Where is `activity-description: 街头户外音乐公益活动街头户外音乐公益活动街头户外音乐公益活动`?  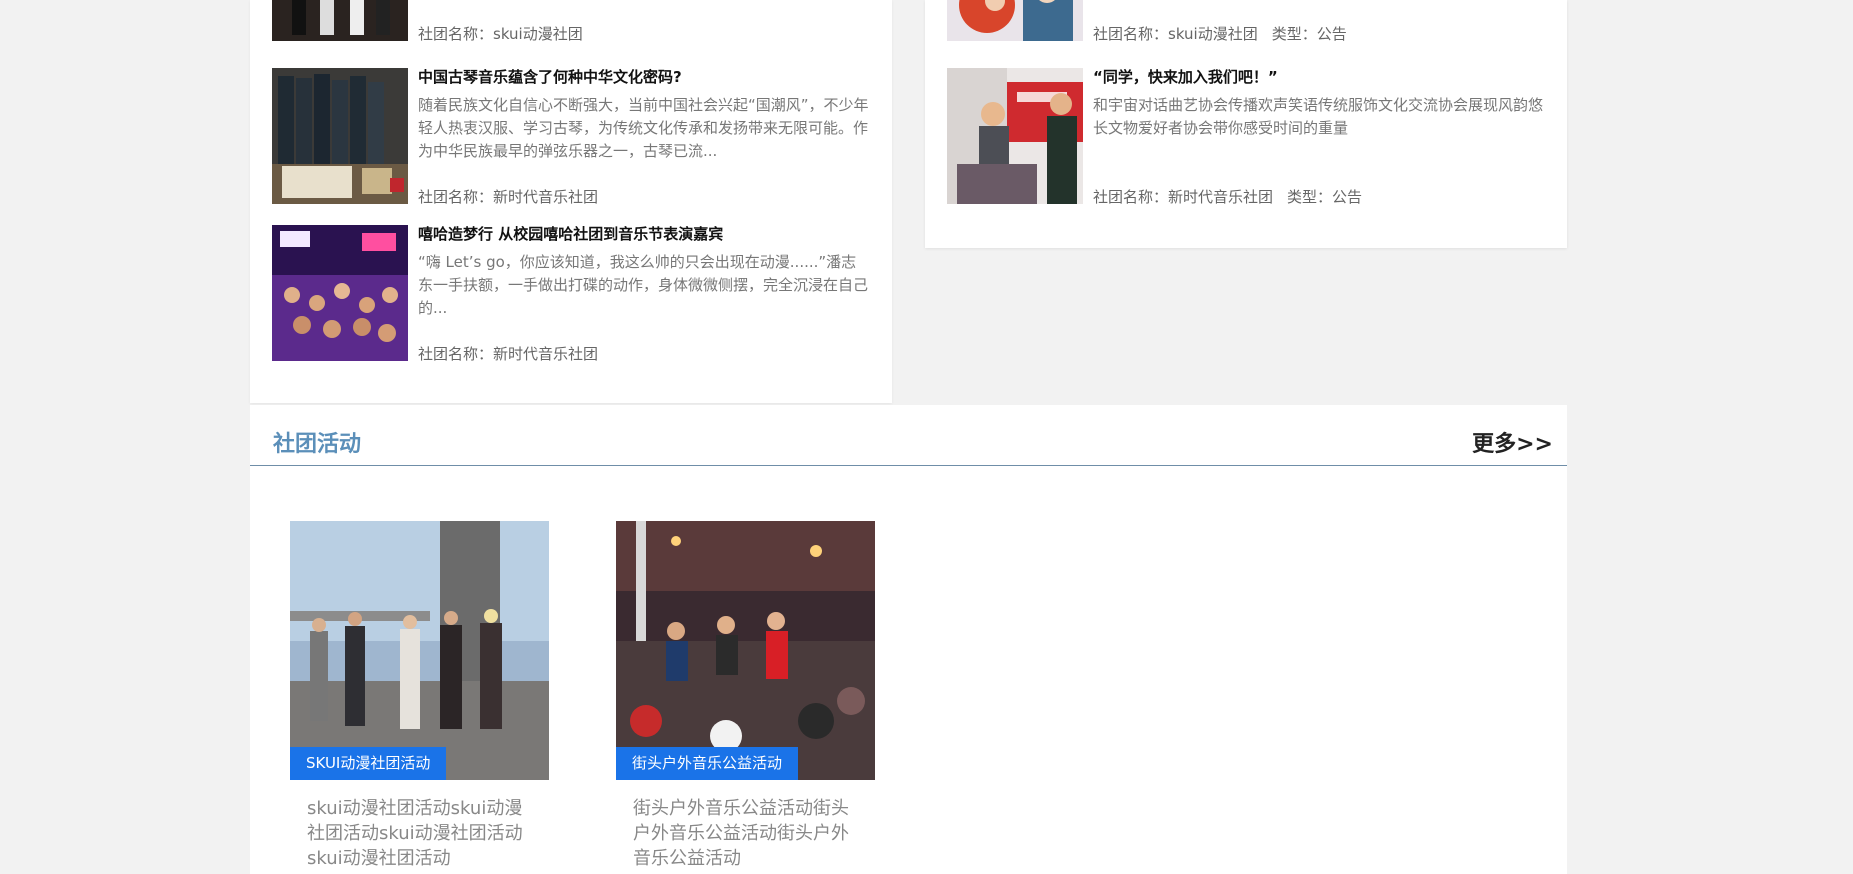
activity-description: 街头户外音乐公益活动街头户外音乐公益活动街头户外音乐公益活动 is located at coordinates (741, 833).